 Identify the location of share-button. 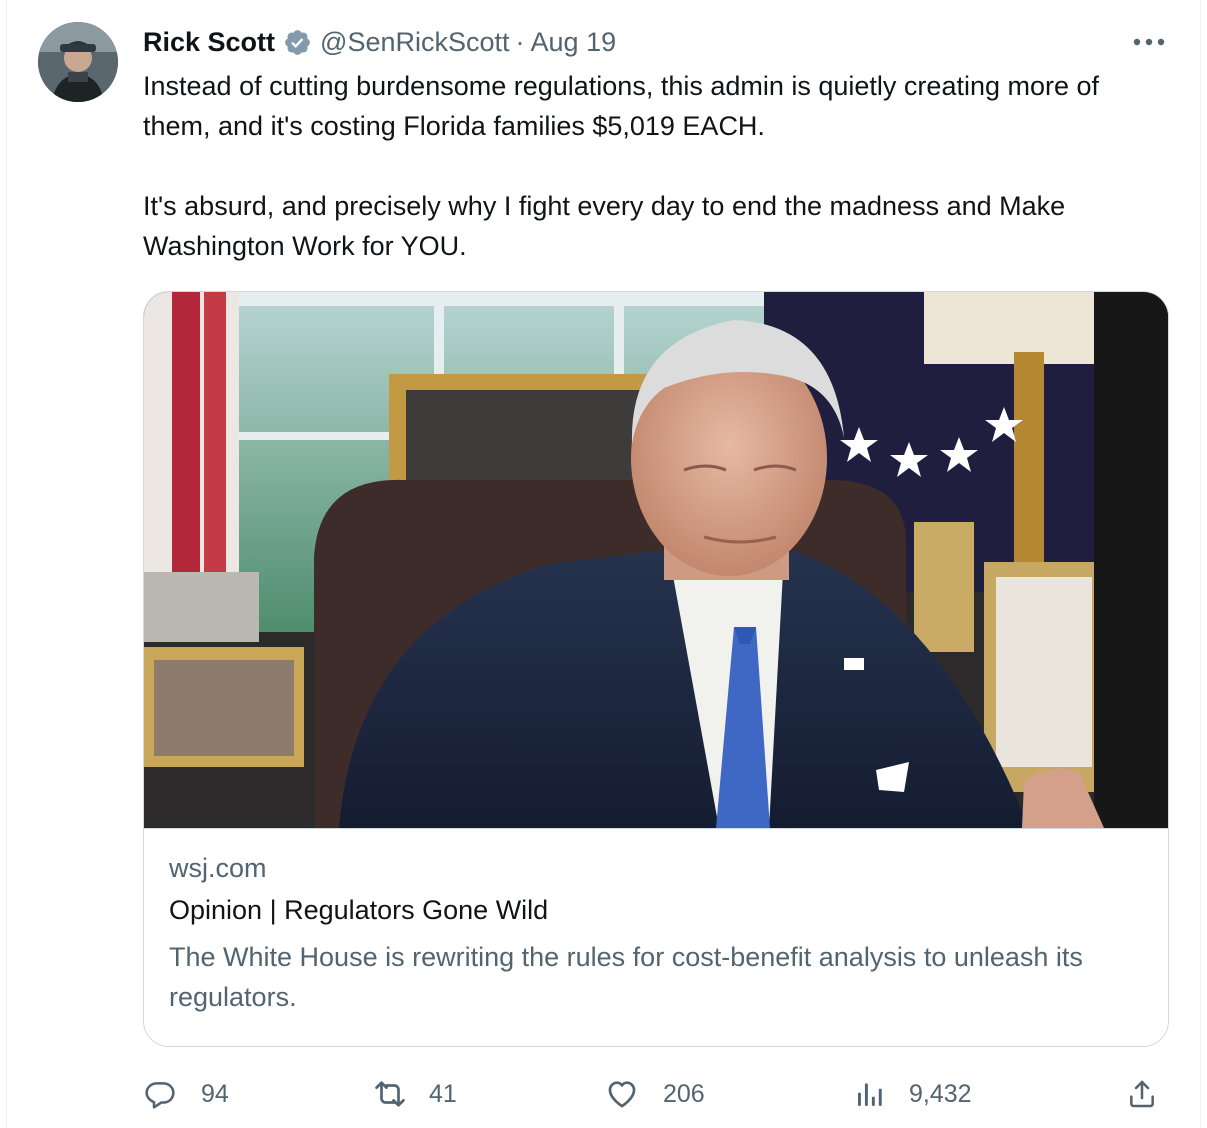
(1142, 1094).